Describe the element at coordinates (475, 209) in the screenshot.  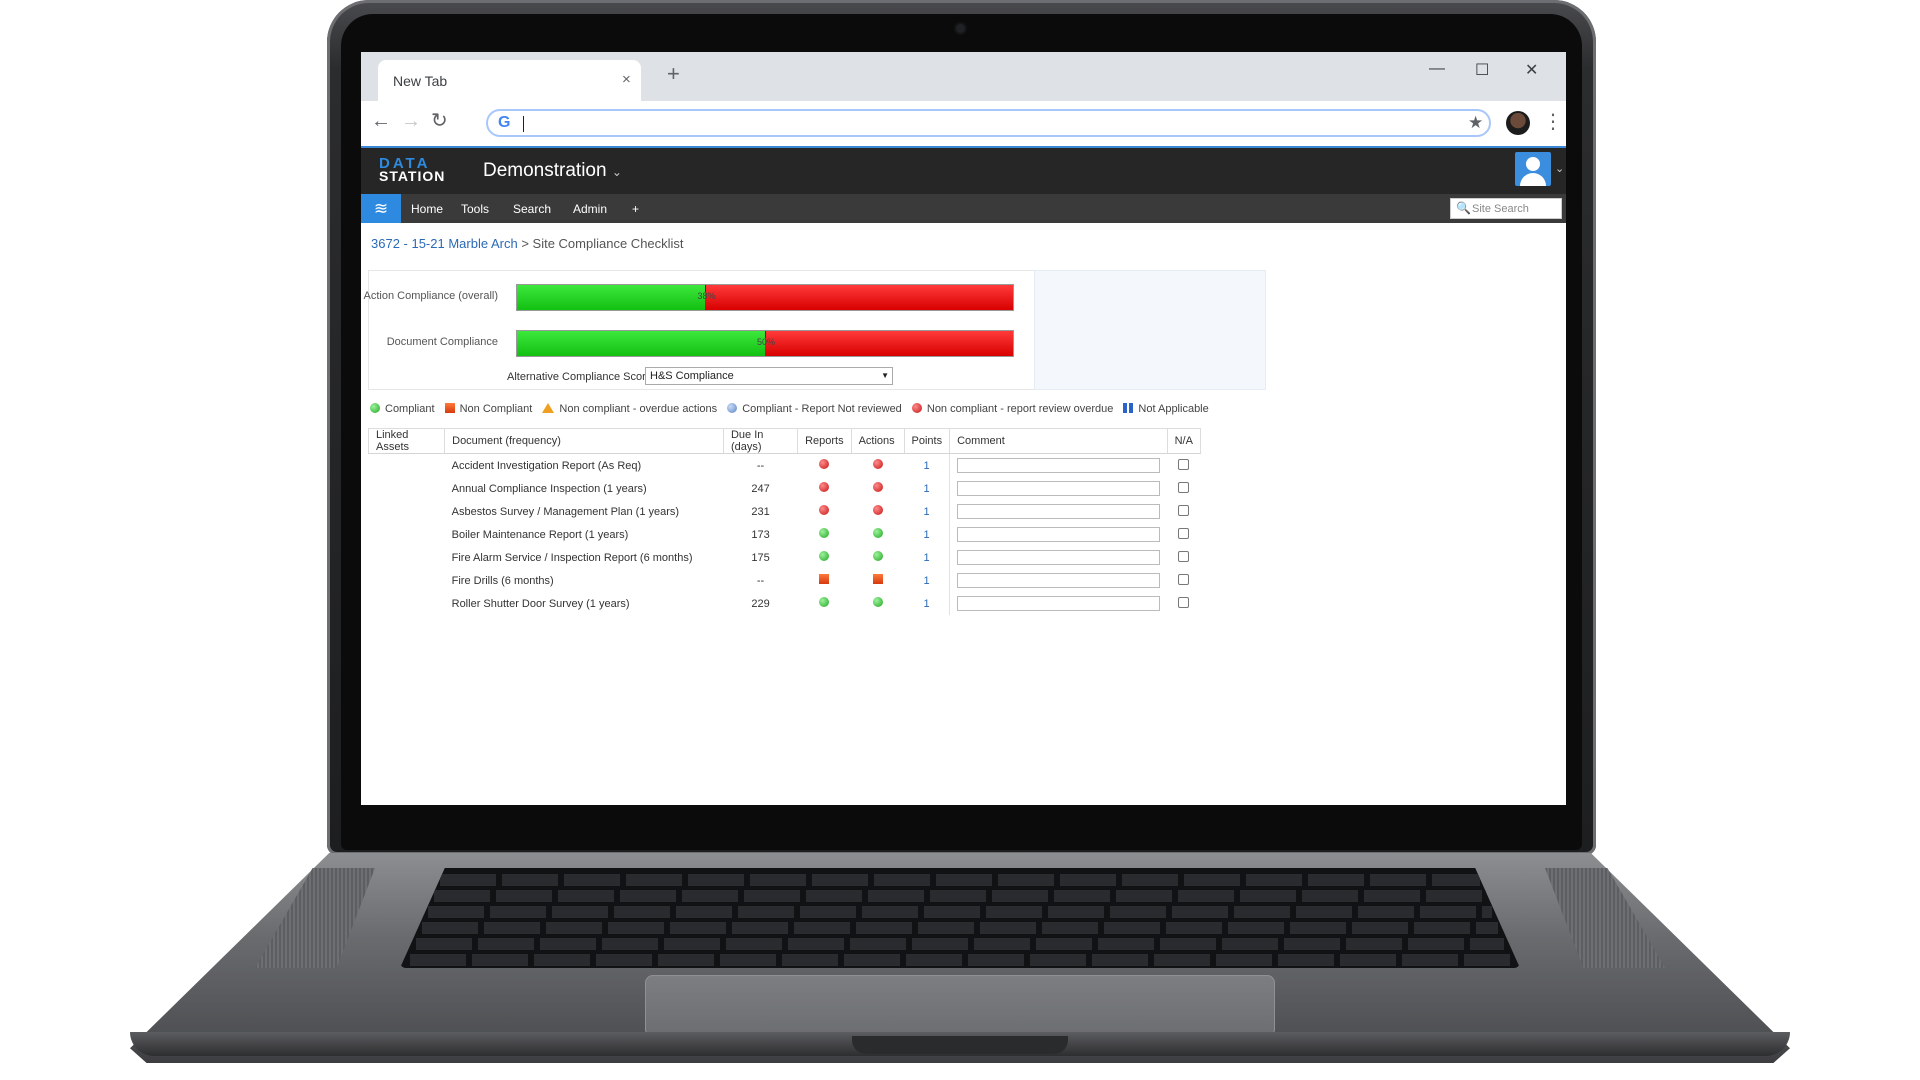
I see `menu-item-tools: Tools` at that location.